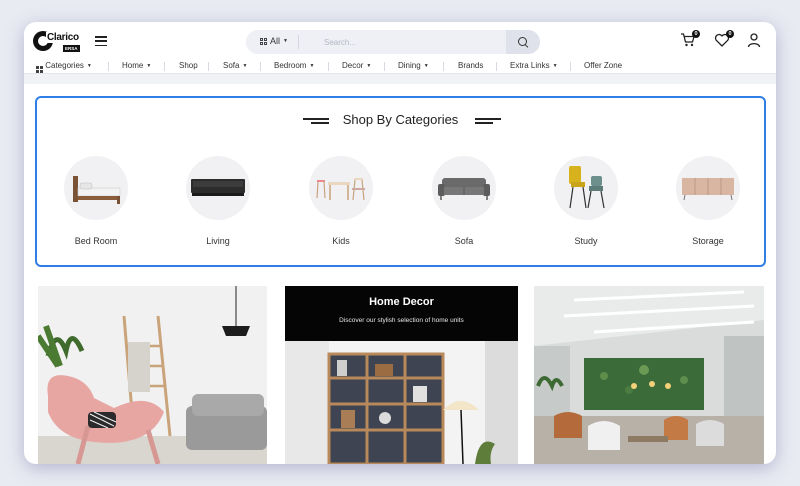 This screenshot has width=800, height=486. Describe the element at coordinates (71, 48) in the screenshot. I see `logo-badge: ERSA` at that location.